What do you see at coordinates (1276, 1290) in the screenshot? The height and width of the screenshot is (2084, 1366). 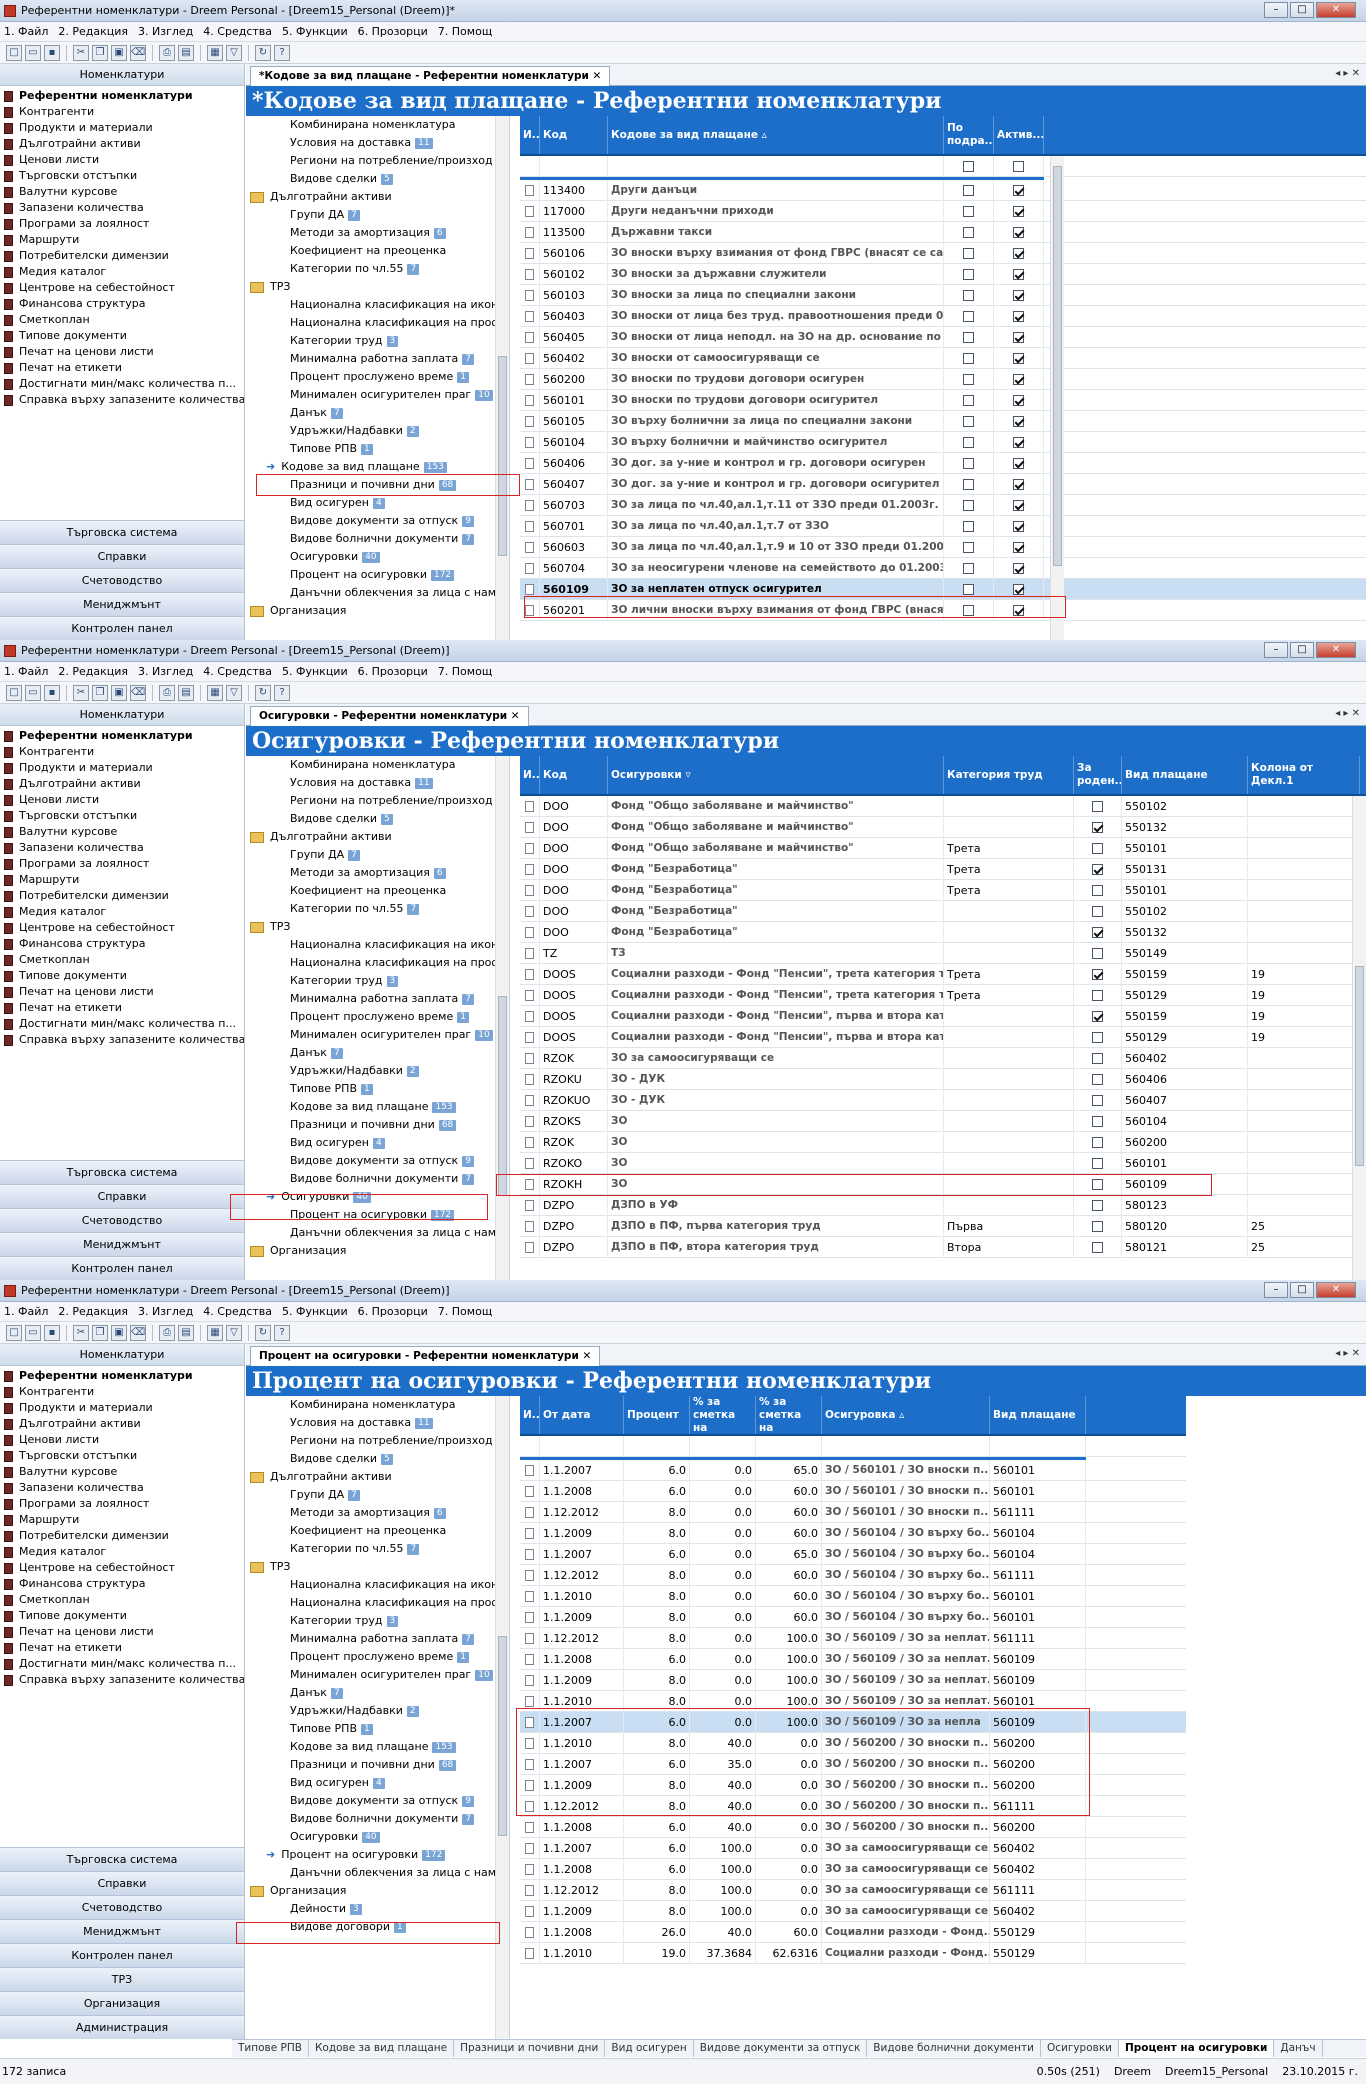 I see `minimize-button: –` at bounding box center [1276, 1290].